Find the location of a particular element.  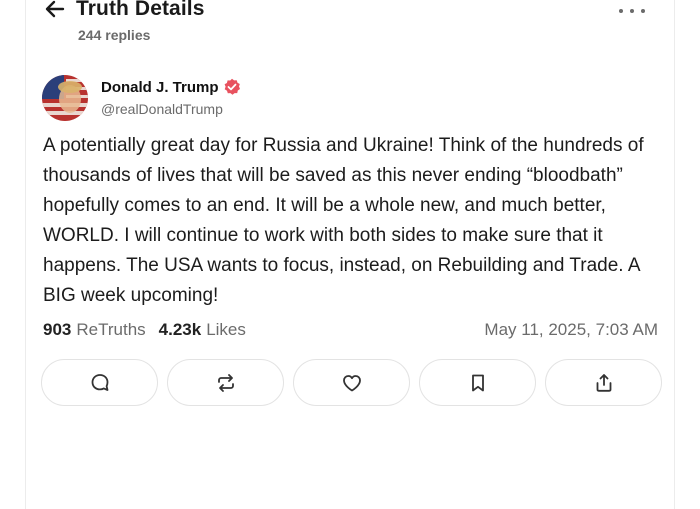

share-button is located at coordinates (603, 382).